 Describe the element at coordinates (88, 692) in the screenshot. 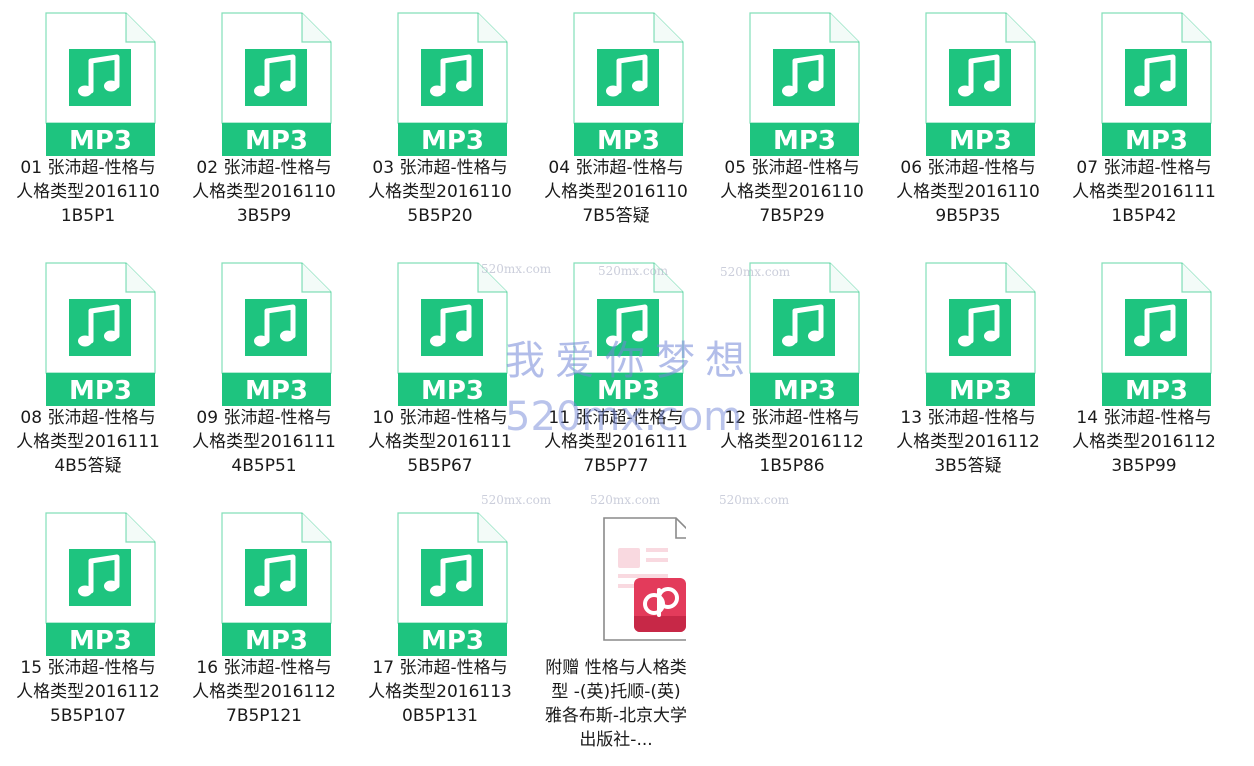

I see `file-name: 15 张沛超-性格与人格类型20161125B5P107` at that location.